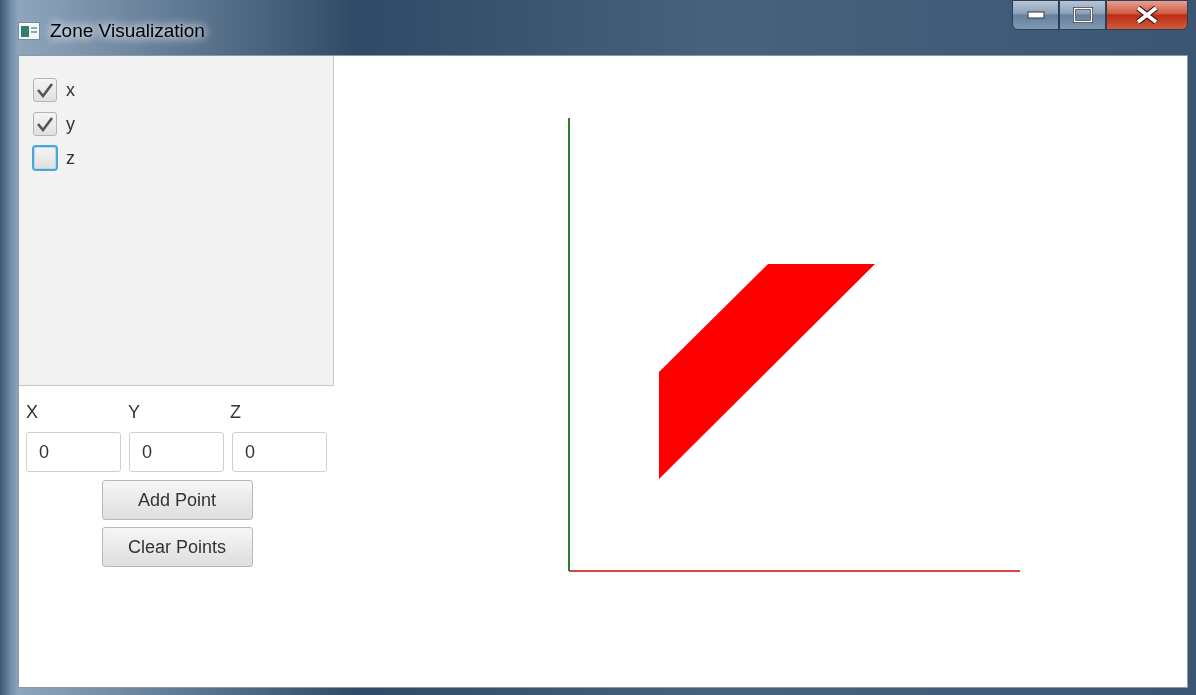  I want to click on field-label: Y, so click(134, 412).